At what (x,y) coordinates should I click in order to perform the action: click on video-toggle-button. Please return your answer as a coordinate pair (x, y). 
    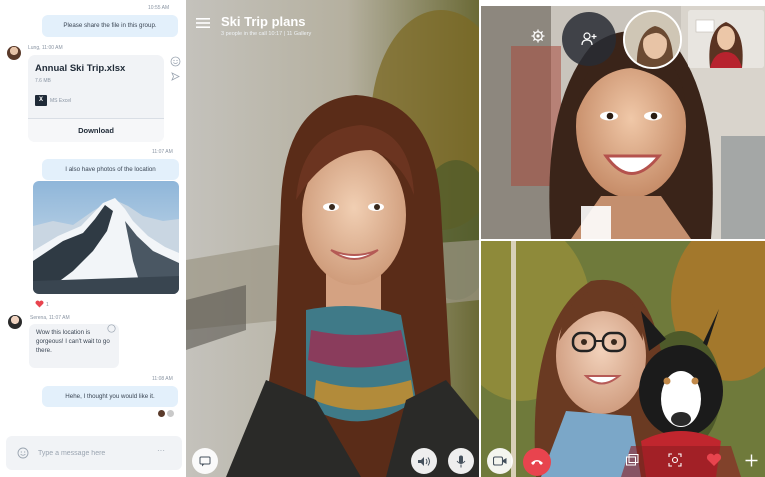
    Looking at the image, I should click on (500, 461).